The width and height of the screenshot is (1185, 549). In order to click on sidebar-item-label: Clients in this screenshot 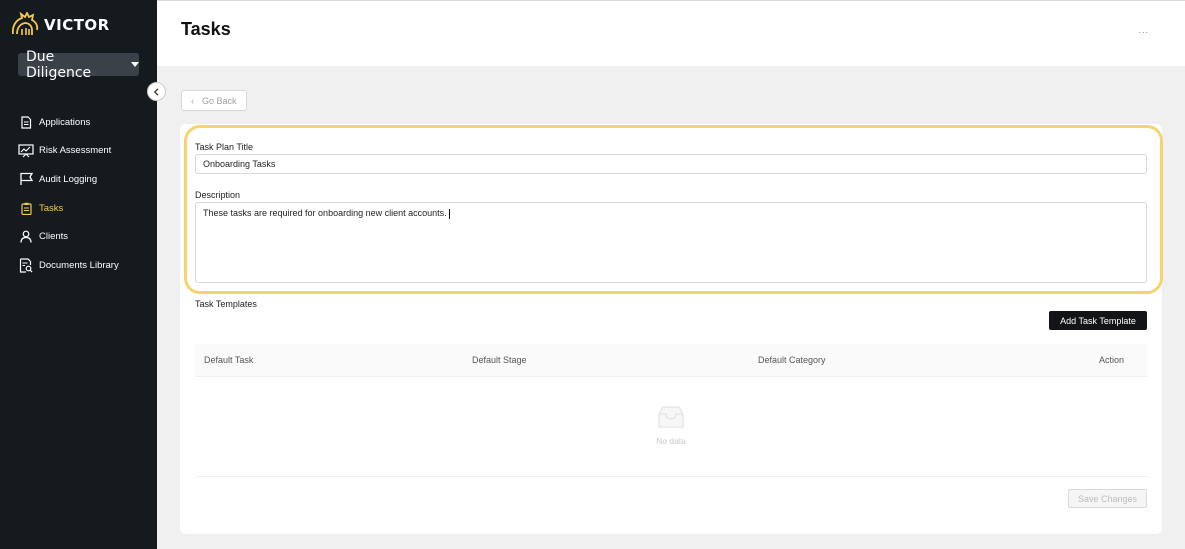, I will do `click(54, 237)`.